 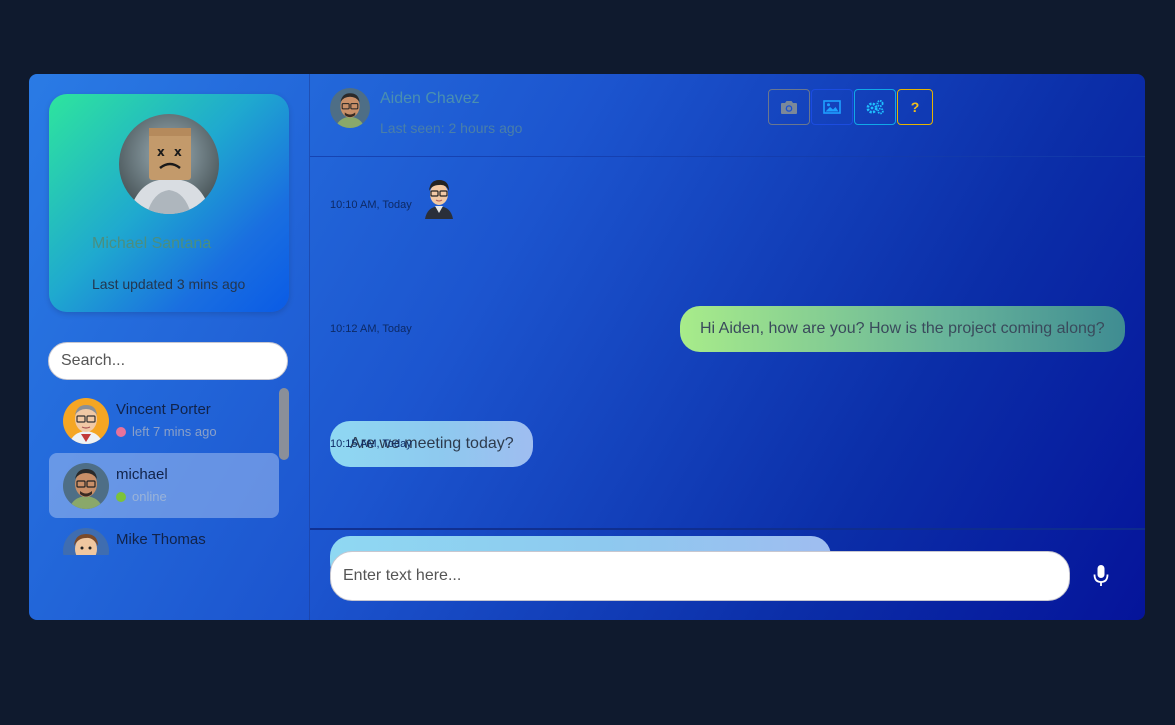 I want to click on contact-name: michael, so click(x=142, y=474).